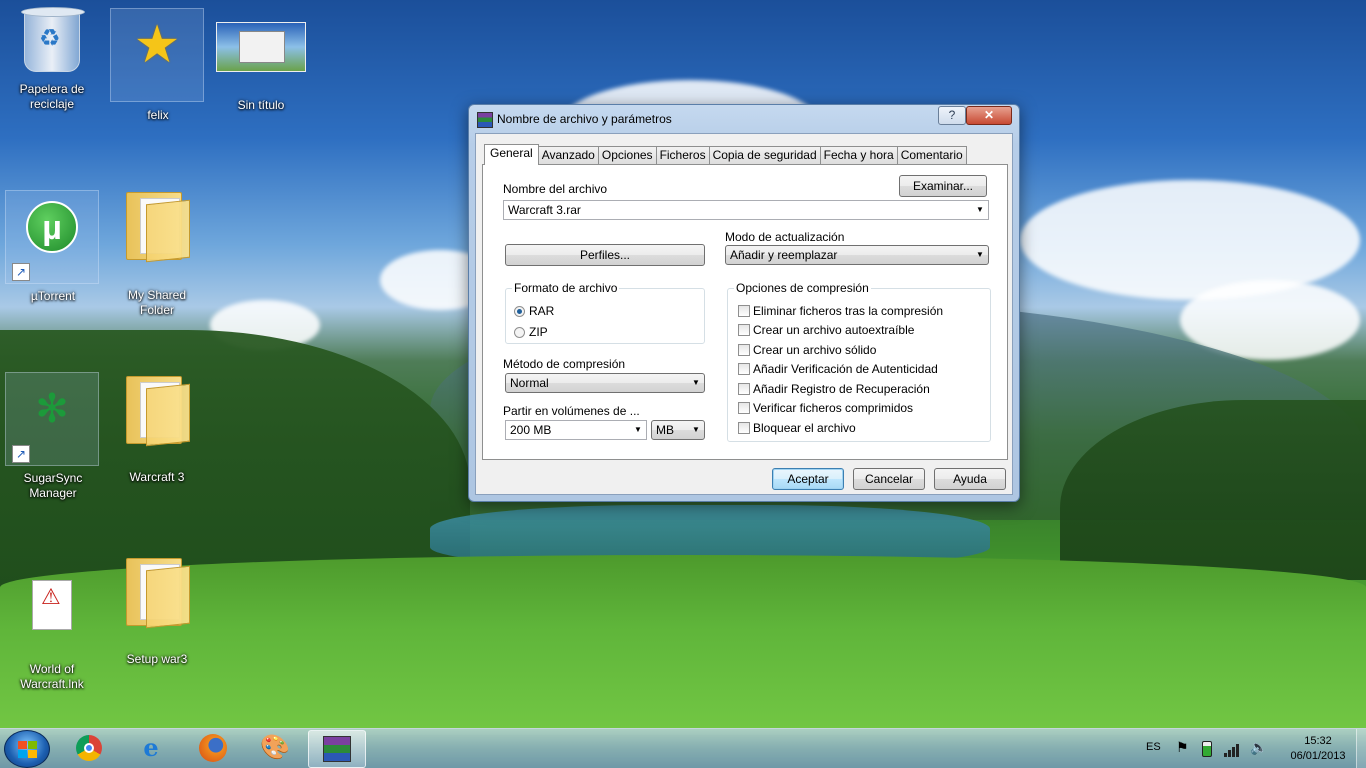 This screenshot has height=768, width=1366. Describe the element at coordinates (564, 364) in the screenshot. I see `compression-method-label: Método de compresión` at that location.